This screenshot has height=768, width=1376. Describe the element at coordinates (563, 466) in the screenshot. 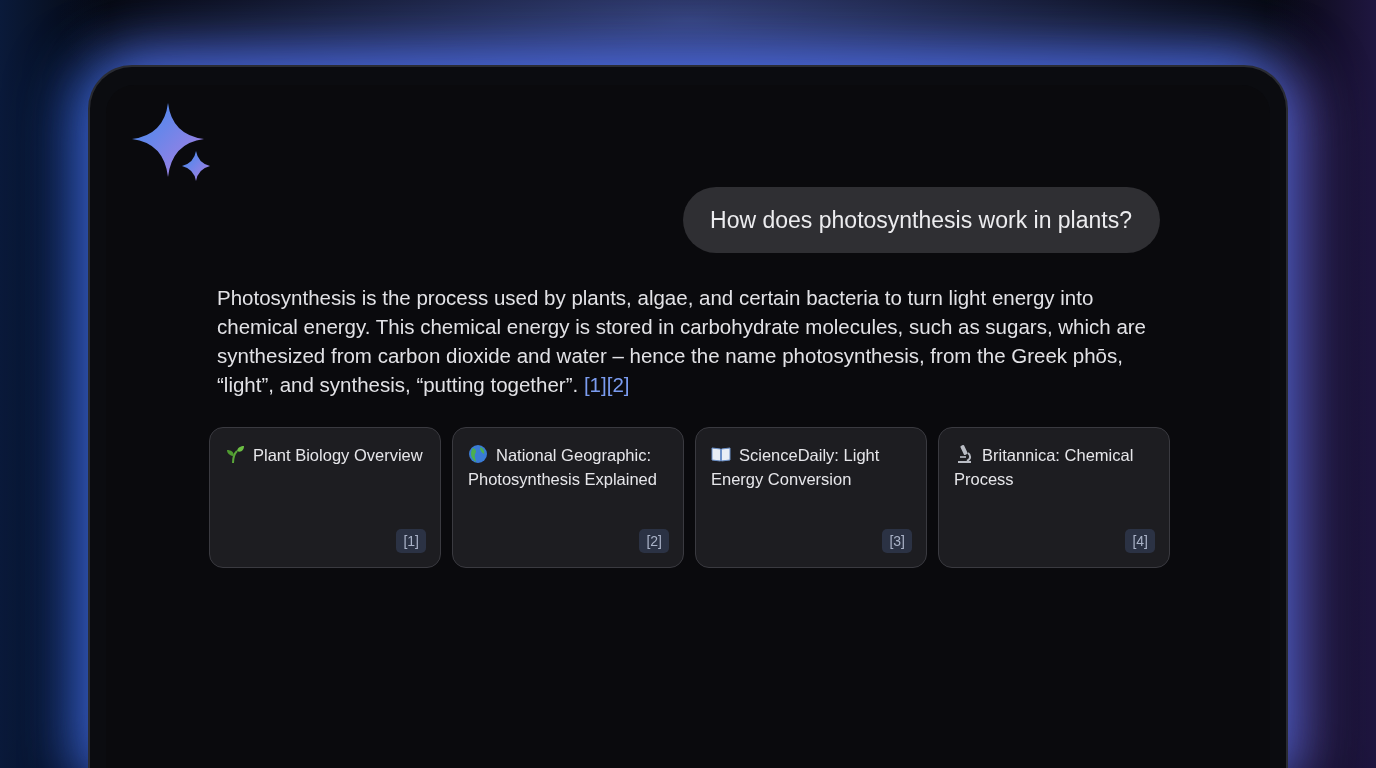

I see `source-title: National Geographic: Photosynthesis Explained` at that location.